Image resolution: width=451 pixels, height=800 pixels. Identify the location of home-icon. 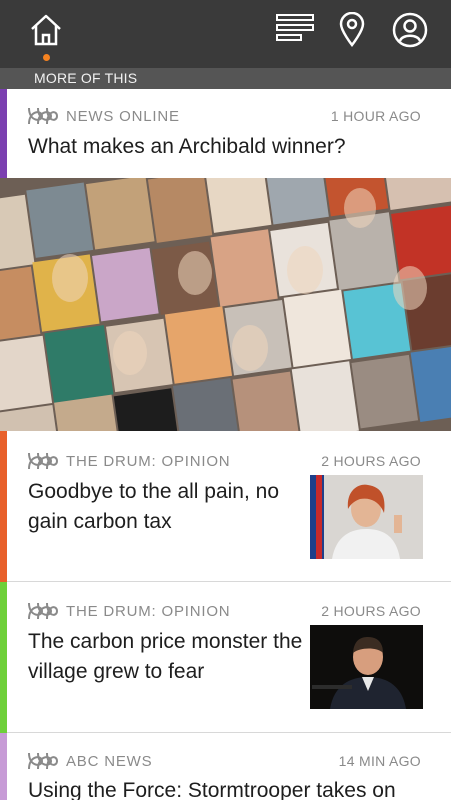
(46, 30).